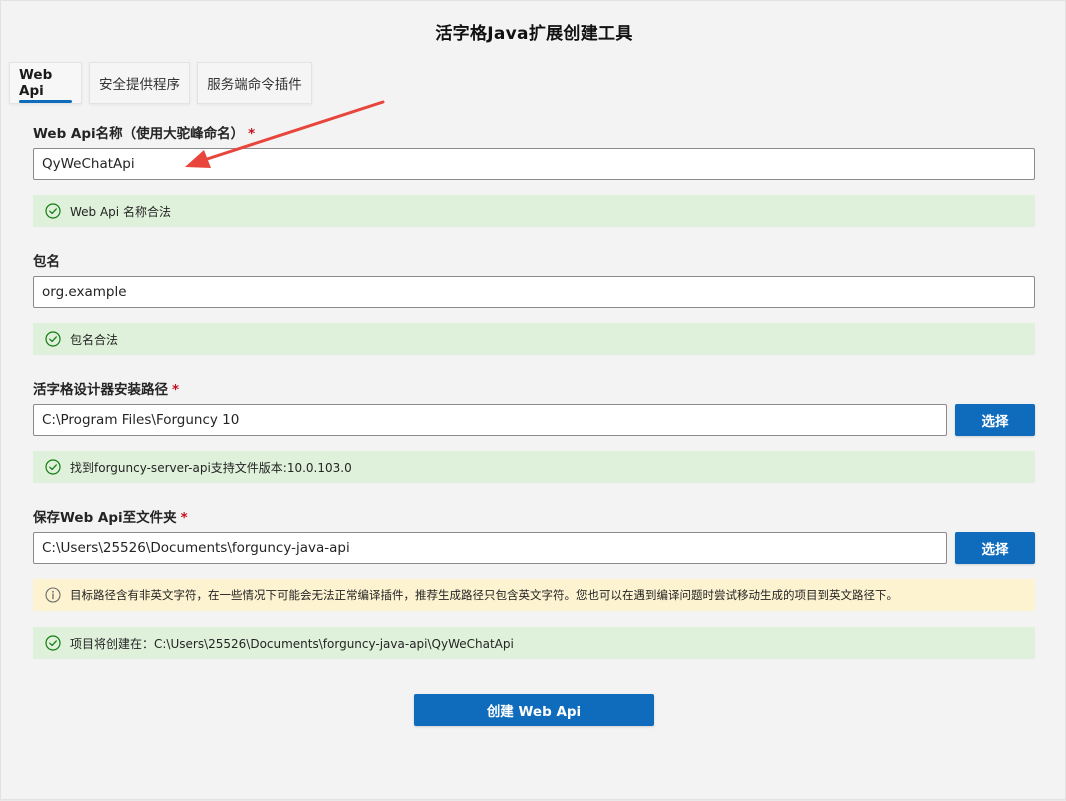 This screenshot has width=1066, height=801. Describe the element at coordinates (100, 390) in the screenshot. I see `install-path-label-text: 活字格设计器安装路径` at that location.